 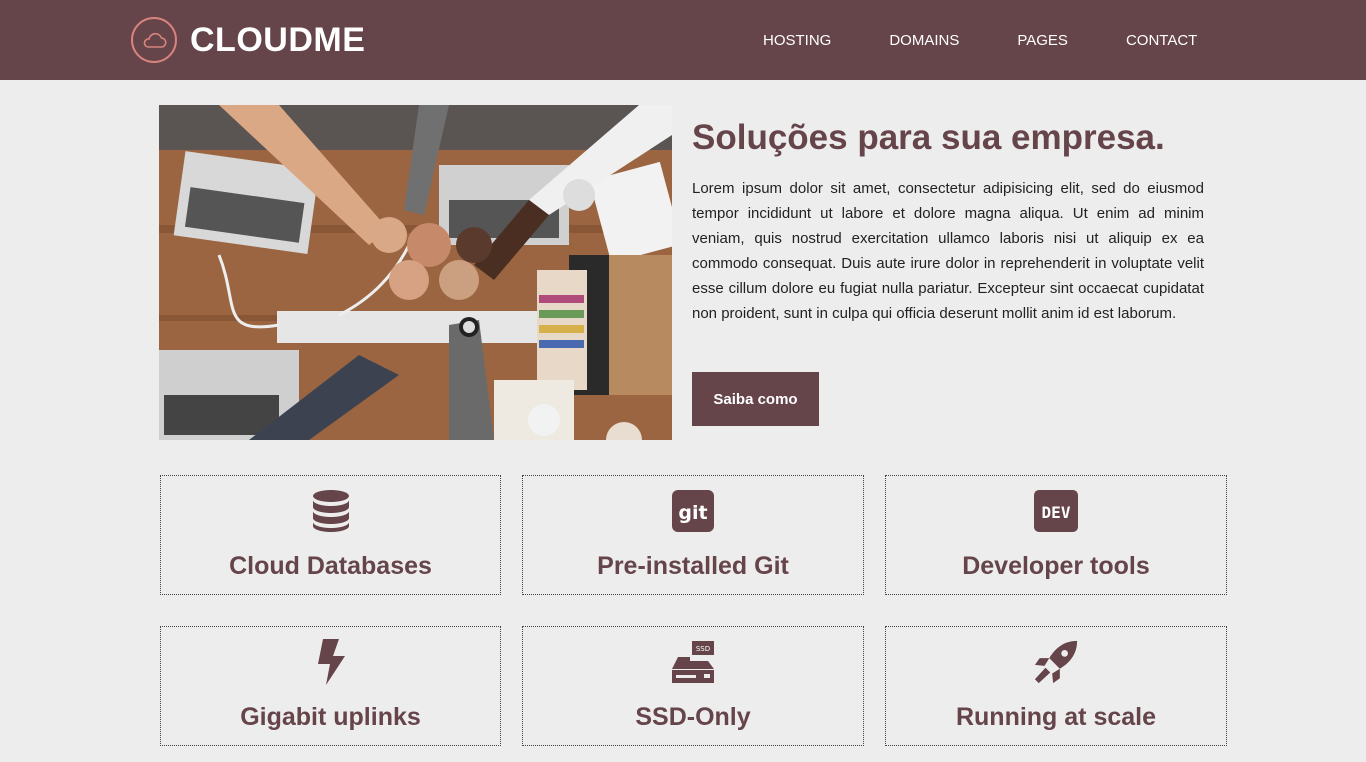 What do you see at coordinates (331, 511) in the screenshot?
I see `database-icon` at bounding box center [331, 511].